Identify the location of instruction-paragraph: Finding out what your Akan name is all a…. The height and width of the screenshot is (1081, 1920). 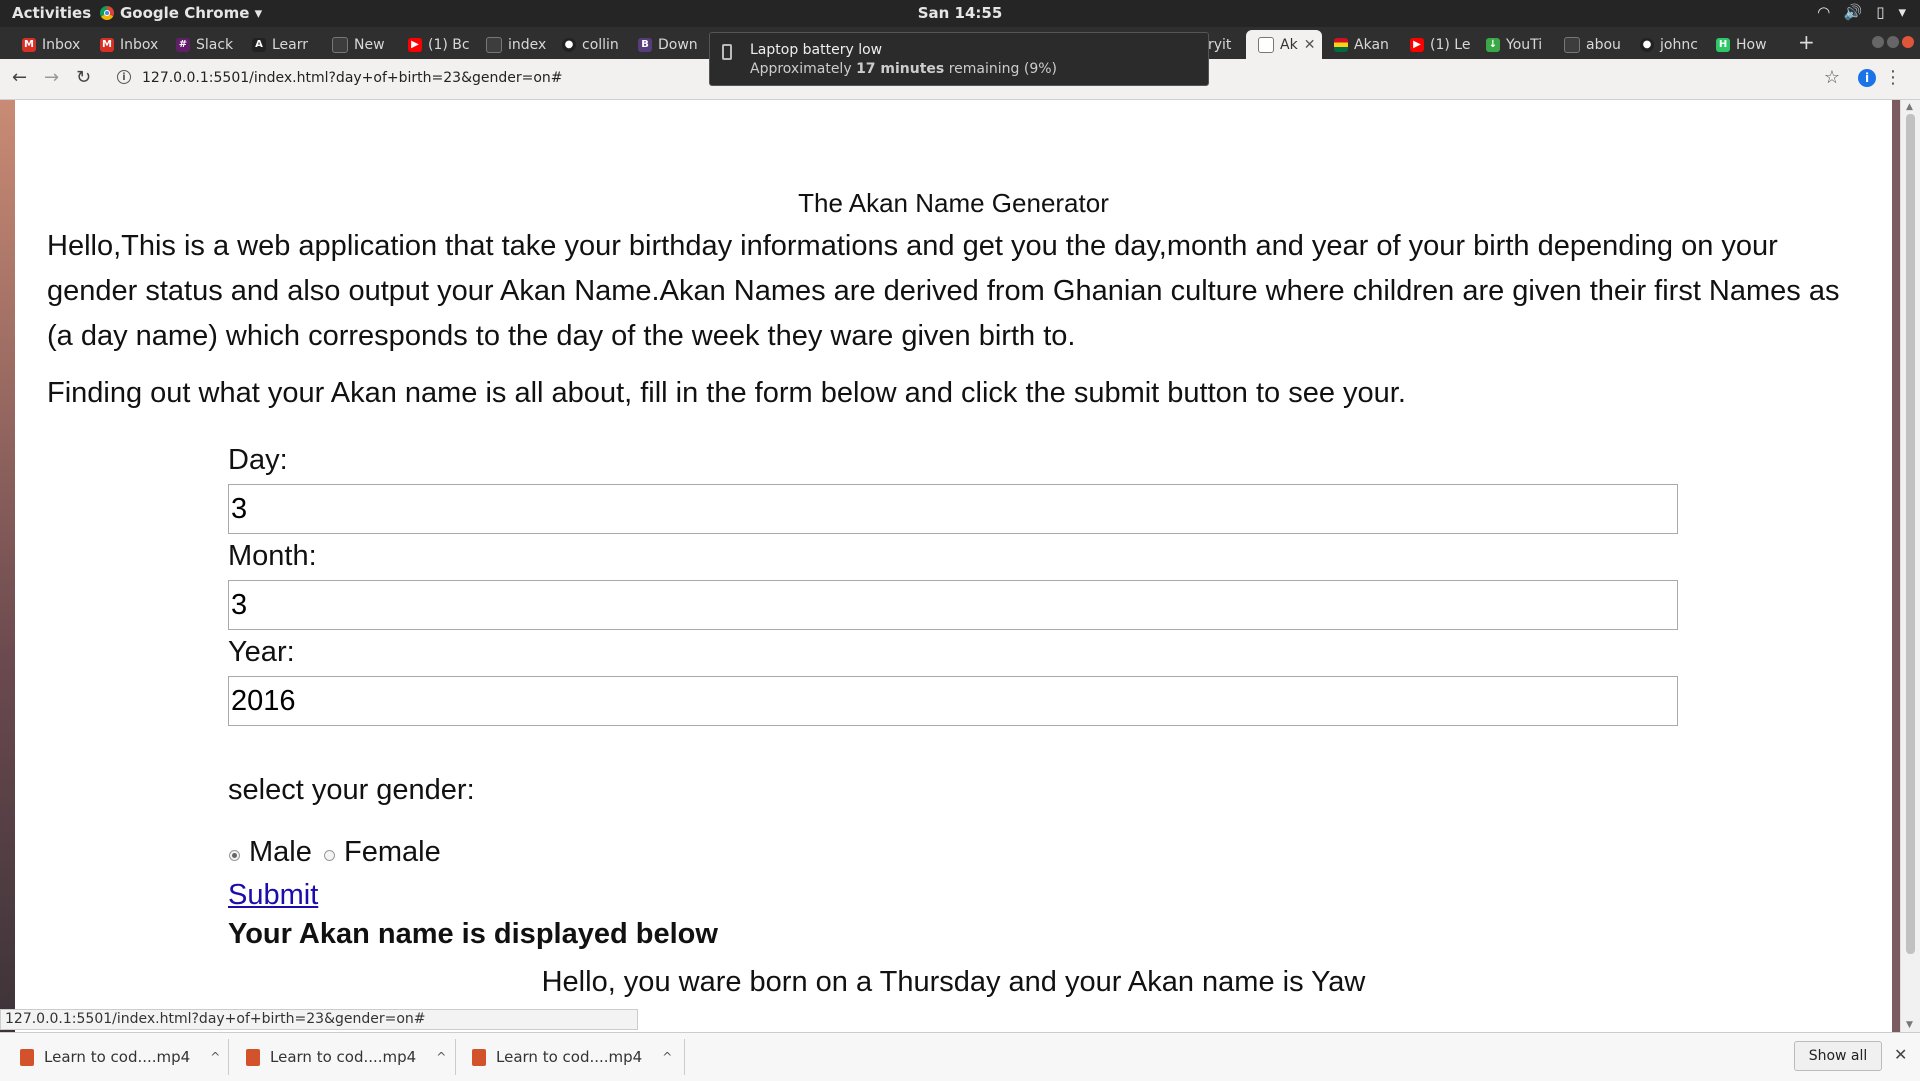
(726, 393).